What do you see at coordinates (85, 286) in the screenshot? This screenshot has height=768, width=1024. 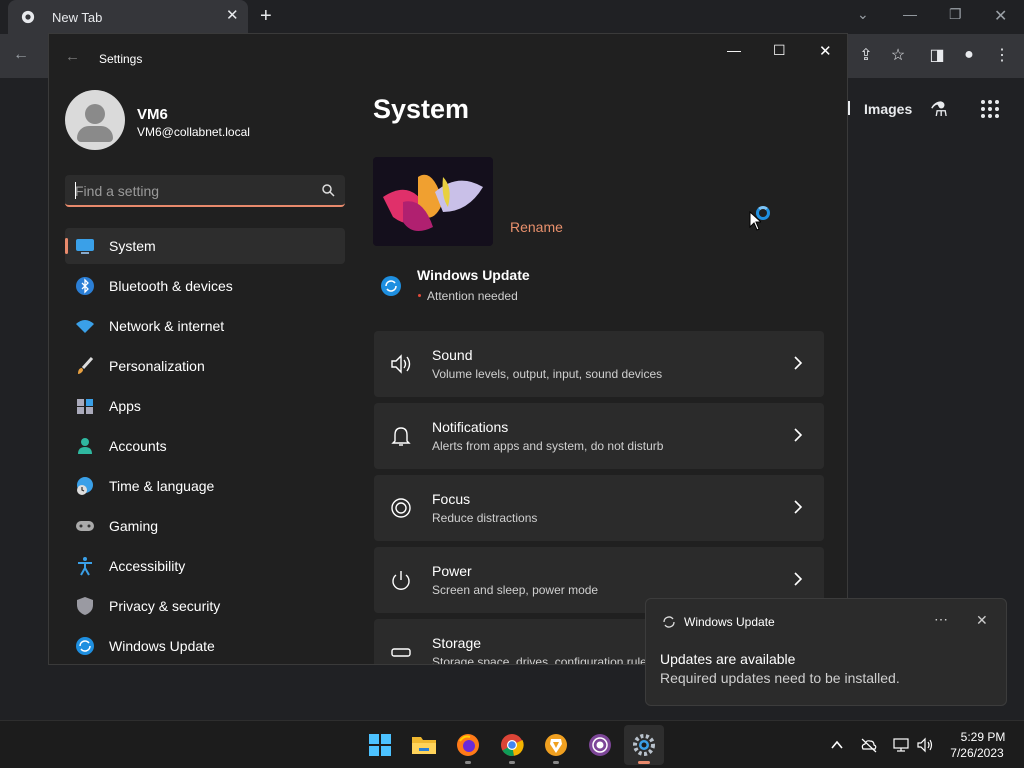 I see `bluetooth-icon` at bounding box center [85, 286].